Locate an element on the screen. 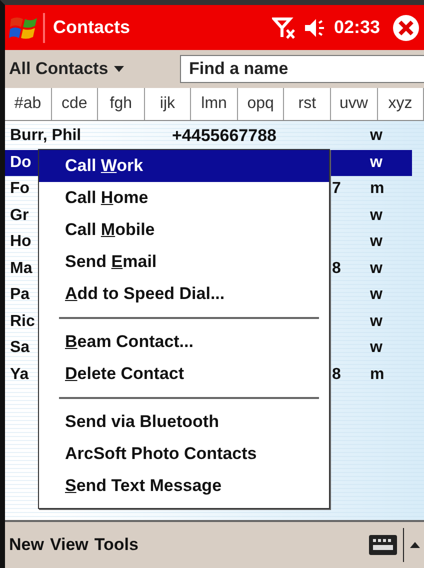  speaker-icon is located at coordinates (315, 27).